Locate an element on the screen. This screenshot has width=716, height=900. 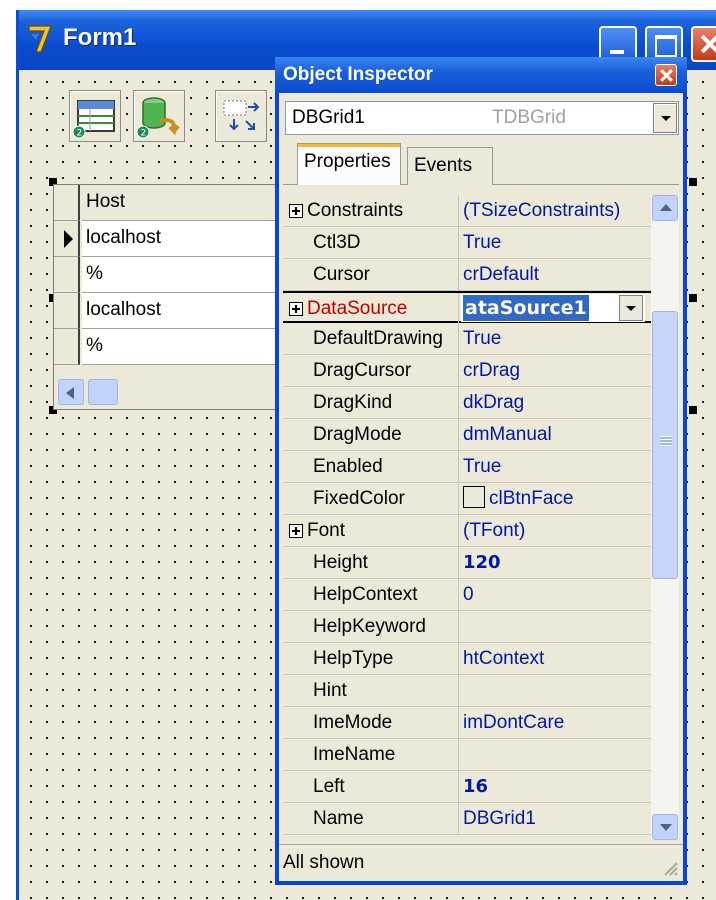
scroll-up-icon is located at coordinates (665, 208).